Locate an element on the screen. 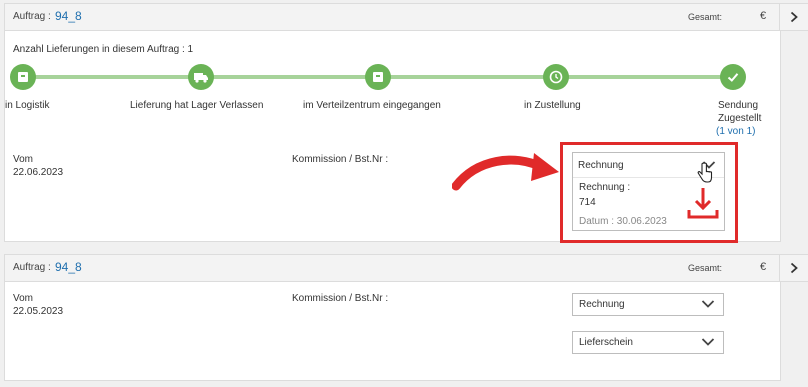 The width and height of the screenshot is (808, 387). truck-icon is located at coordinates (201, 78).